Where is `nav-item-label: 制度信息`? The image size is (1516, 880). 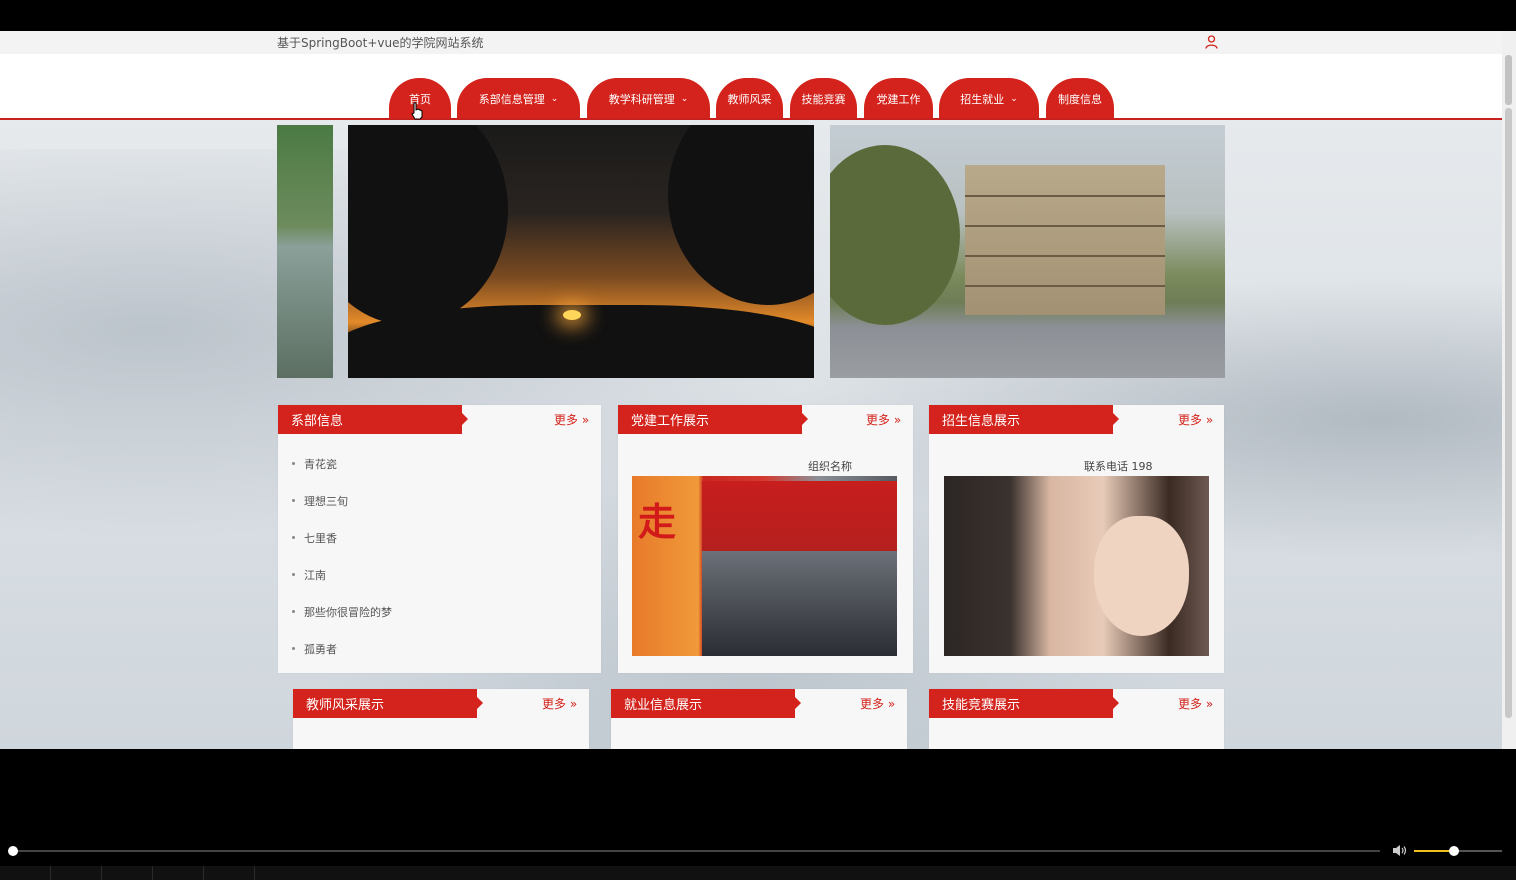
nav-item-label: 制度信息 is located at coordinates (1080, 99).